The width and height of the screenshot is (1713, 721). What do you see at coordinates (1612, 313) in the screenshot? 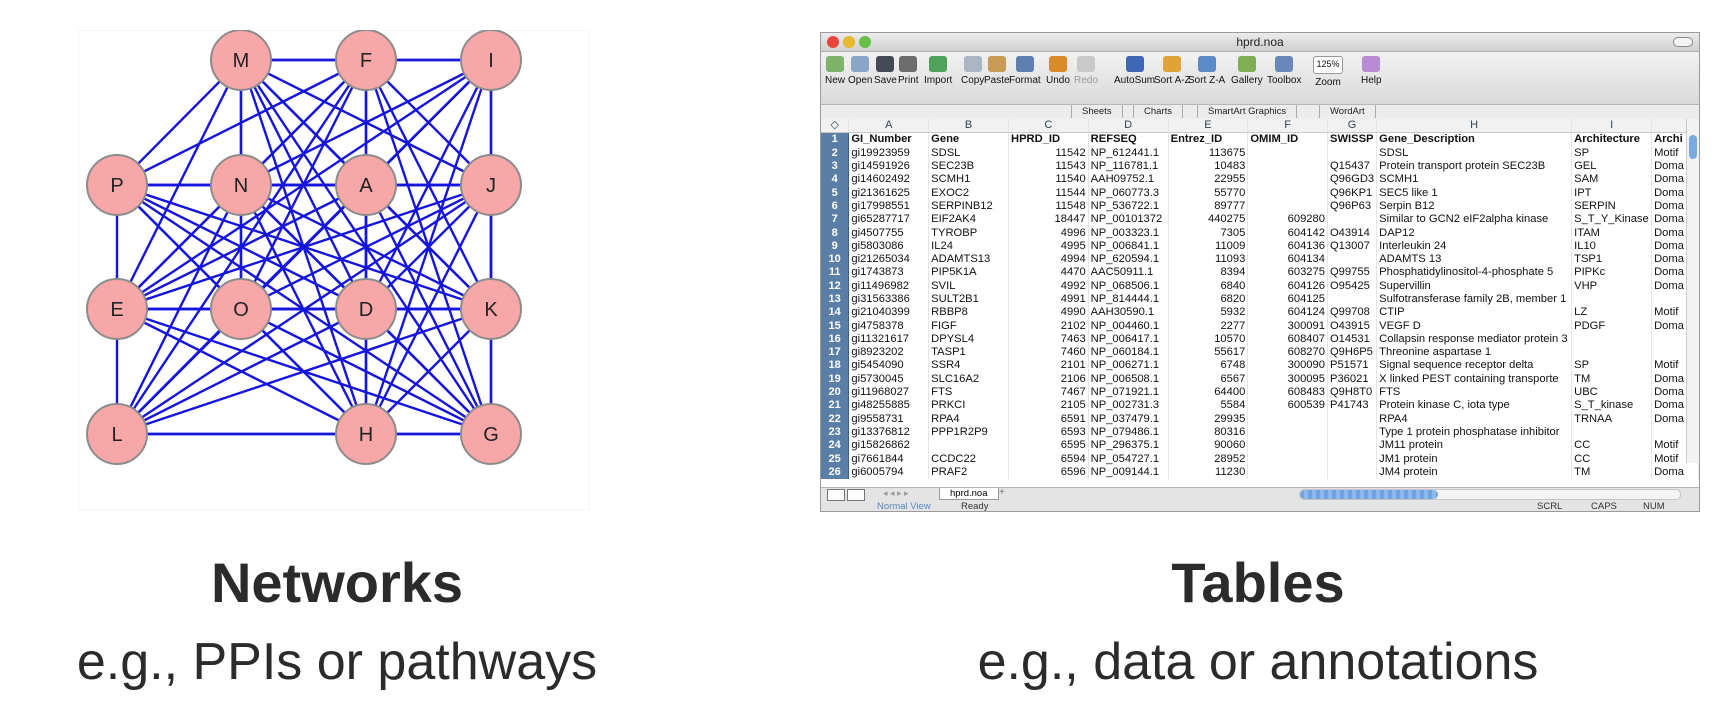
I see `table-cell: LZ` at bounding box center [1612, 313].